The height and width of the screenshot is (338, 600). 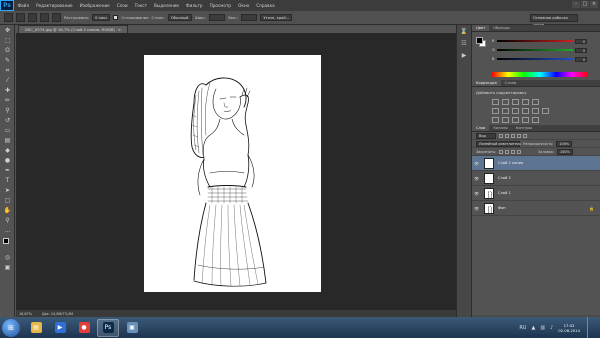 What do you see at coordinates (7, 40) in the screenshot?
I see `marquee-tool-icon: ⬚` at bounding box center [7, 40].